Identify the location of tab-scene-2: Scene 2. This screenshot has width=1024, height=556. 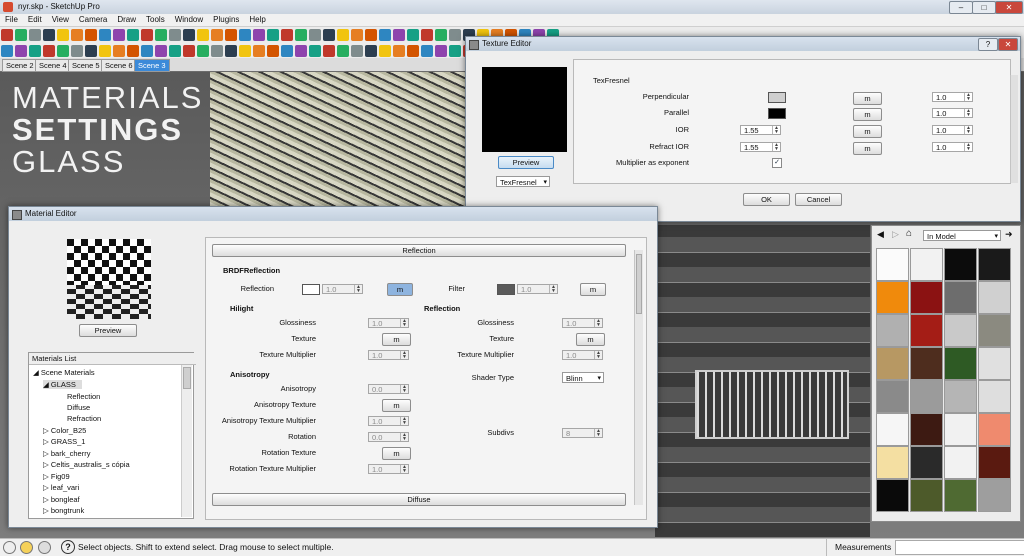
(20, 65).